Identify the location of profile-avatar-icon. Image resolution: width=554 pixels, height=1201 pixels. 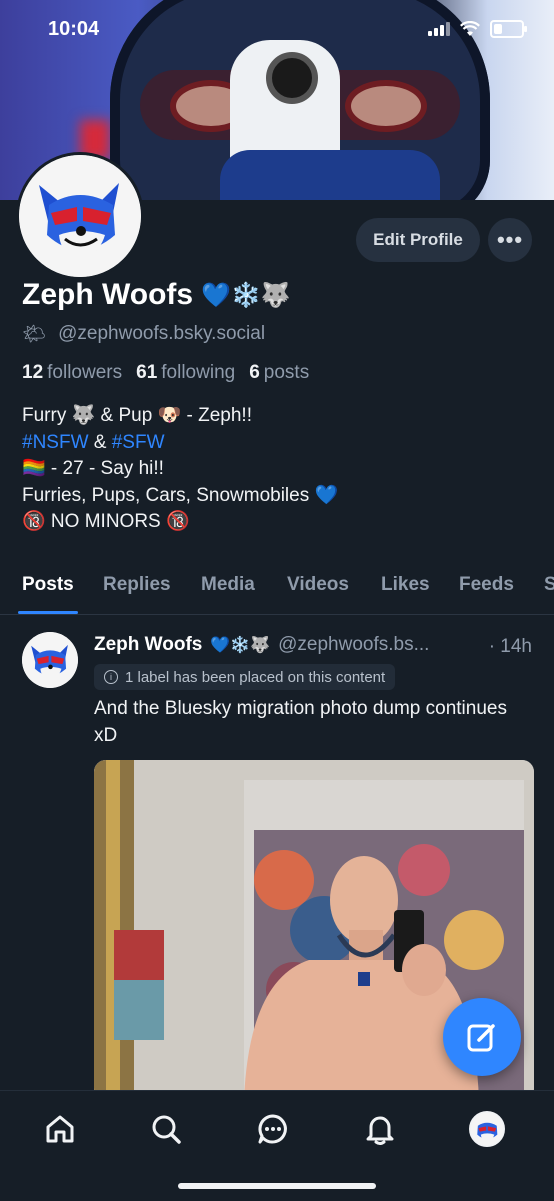
(487, 1129).